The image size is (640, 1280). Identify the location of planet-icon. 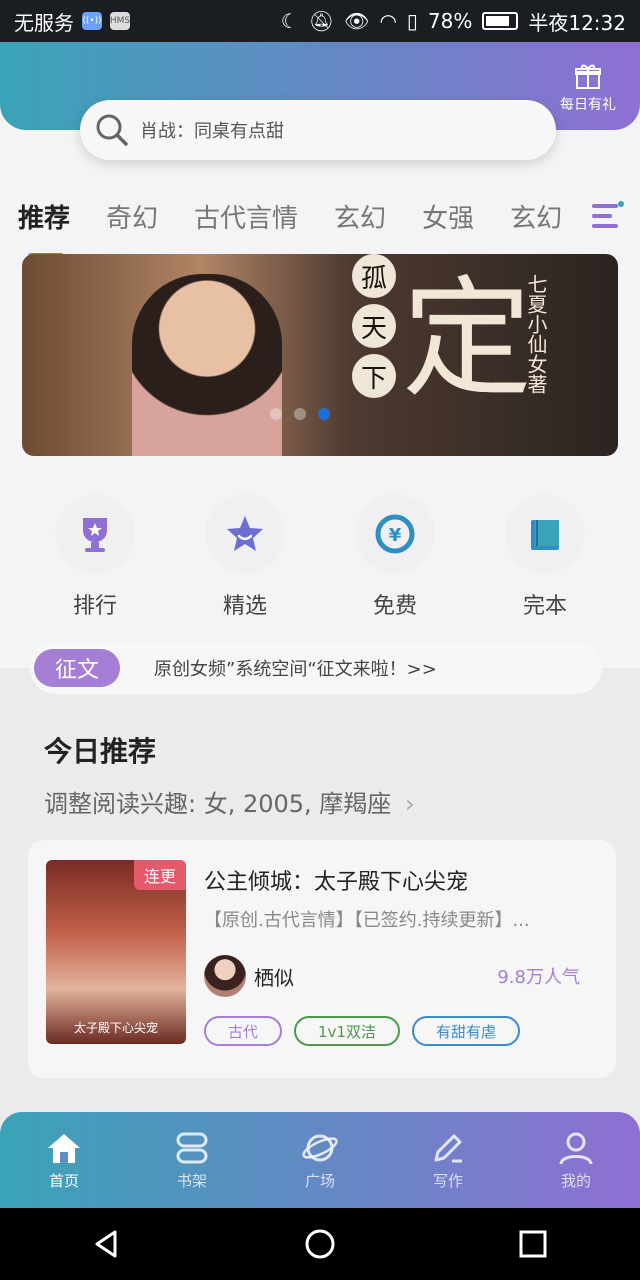
(320, 1147).